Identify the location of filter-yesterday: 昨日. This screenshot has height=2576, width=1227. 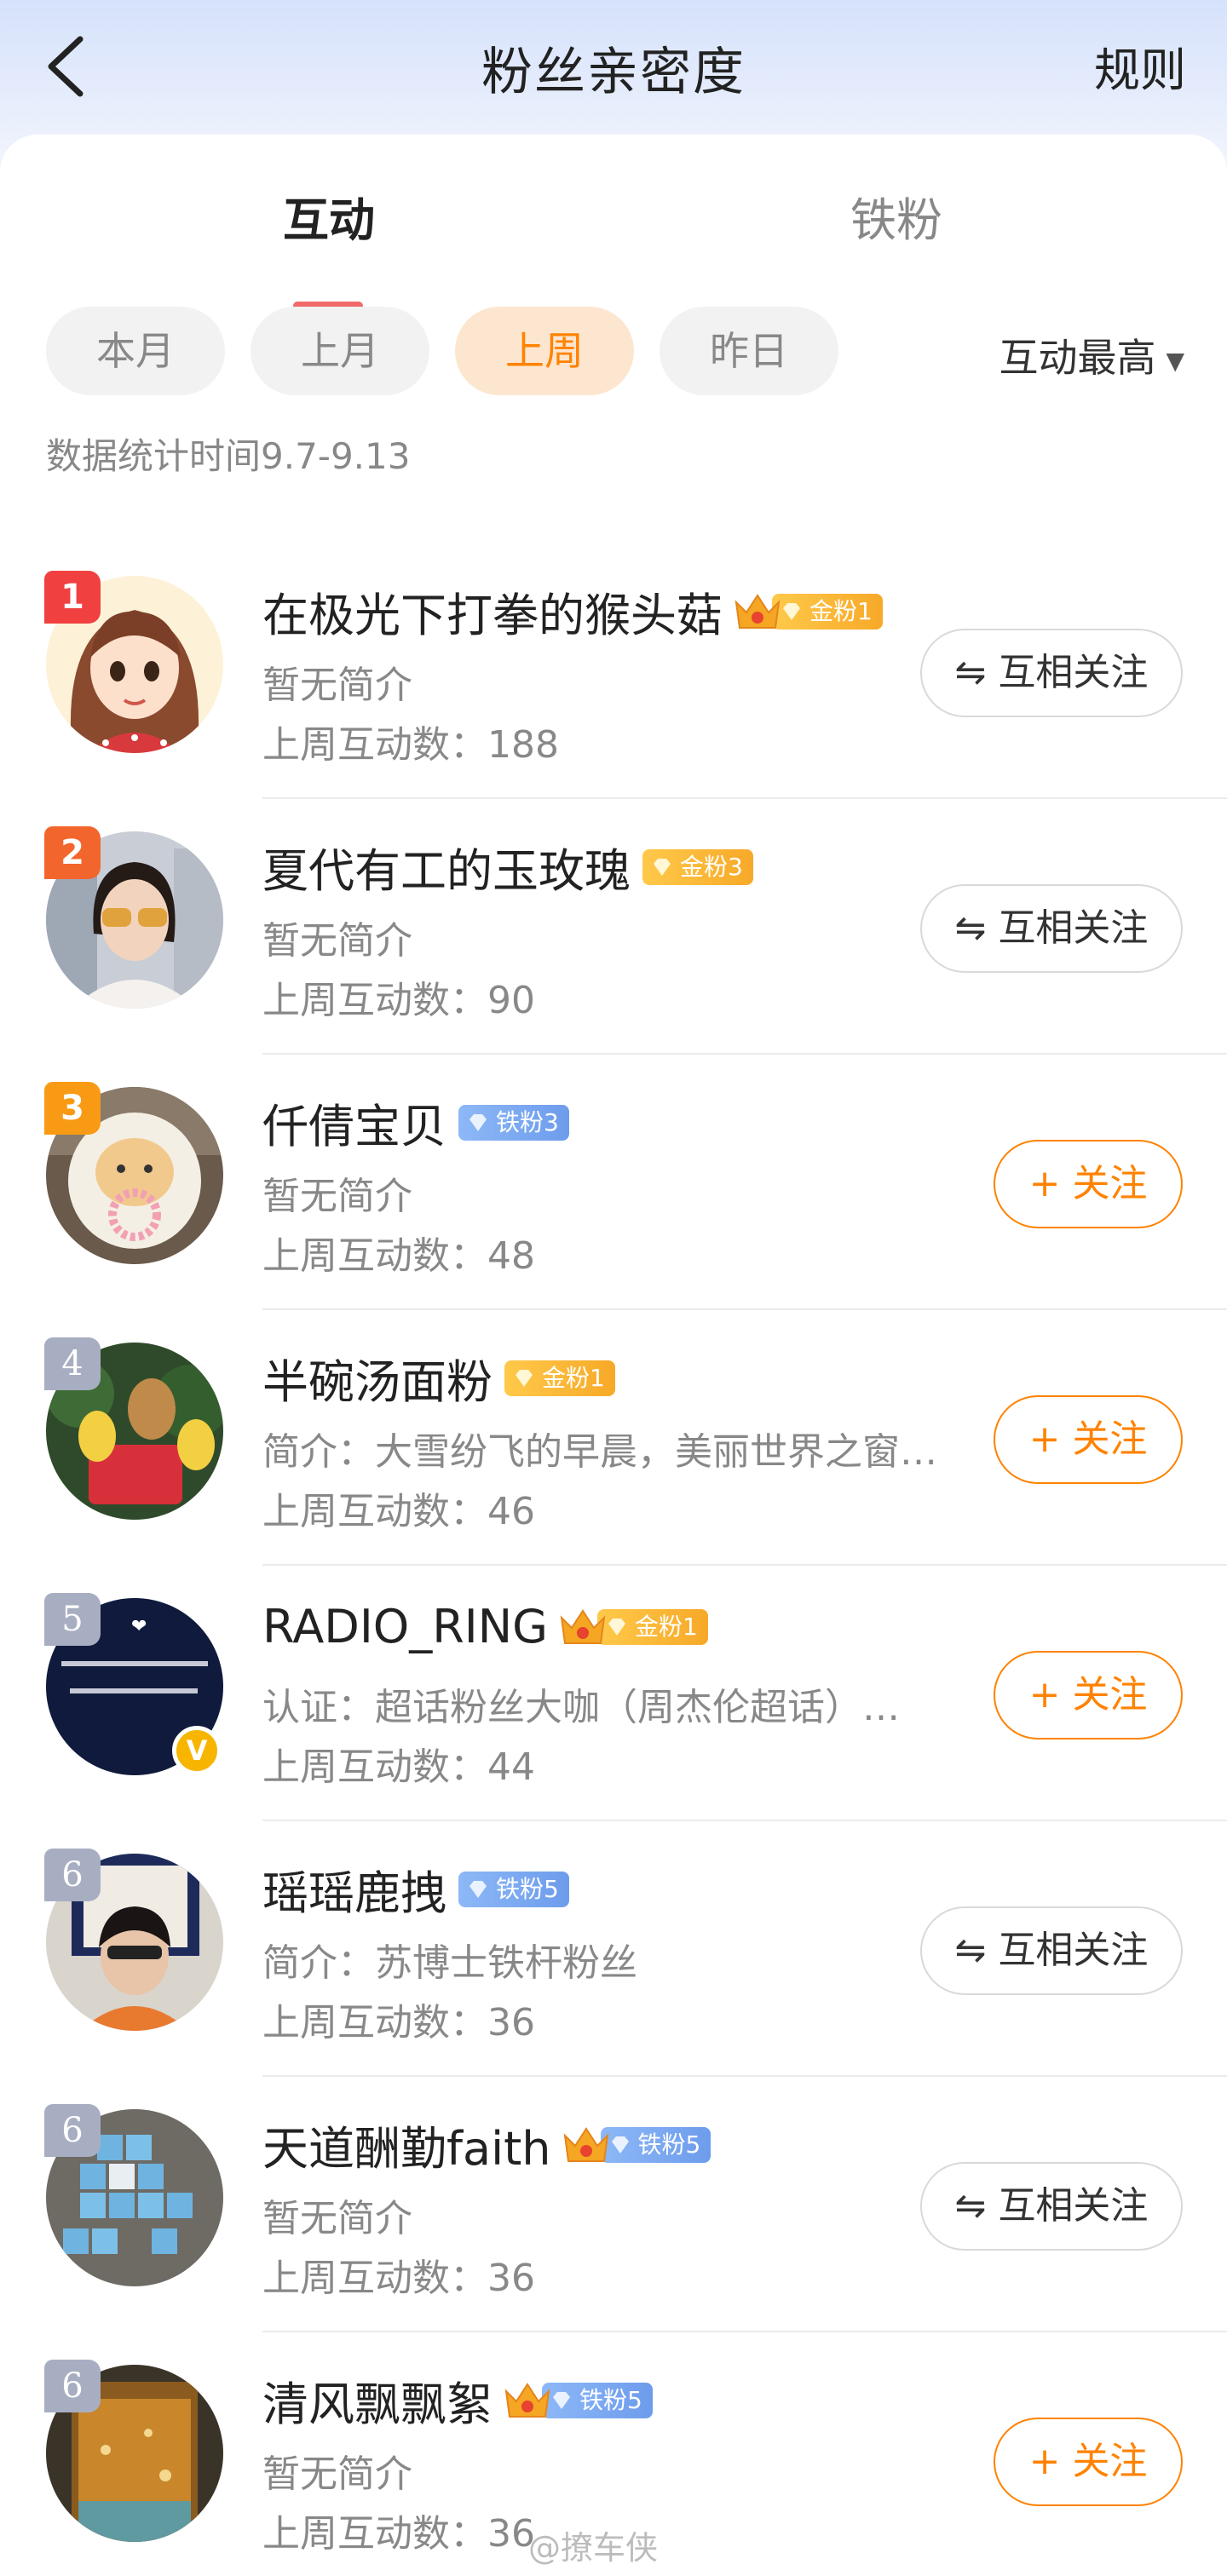
(749, 351).